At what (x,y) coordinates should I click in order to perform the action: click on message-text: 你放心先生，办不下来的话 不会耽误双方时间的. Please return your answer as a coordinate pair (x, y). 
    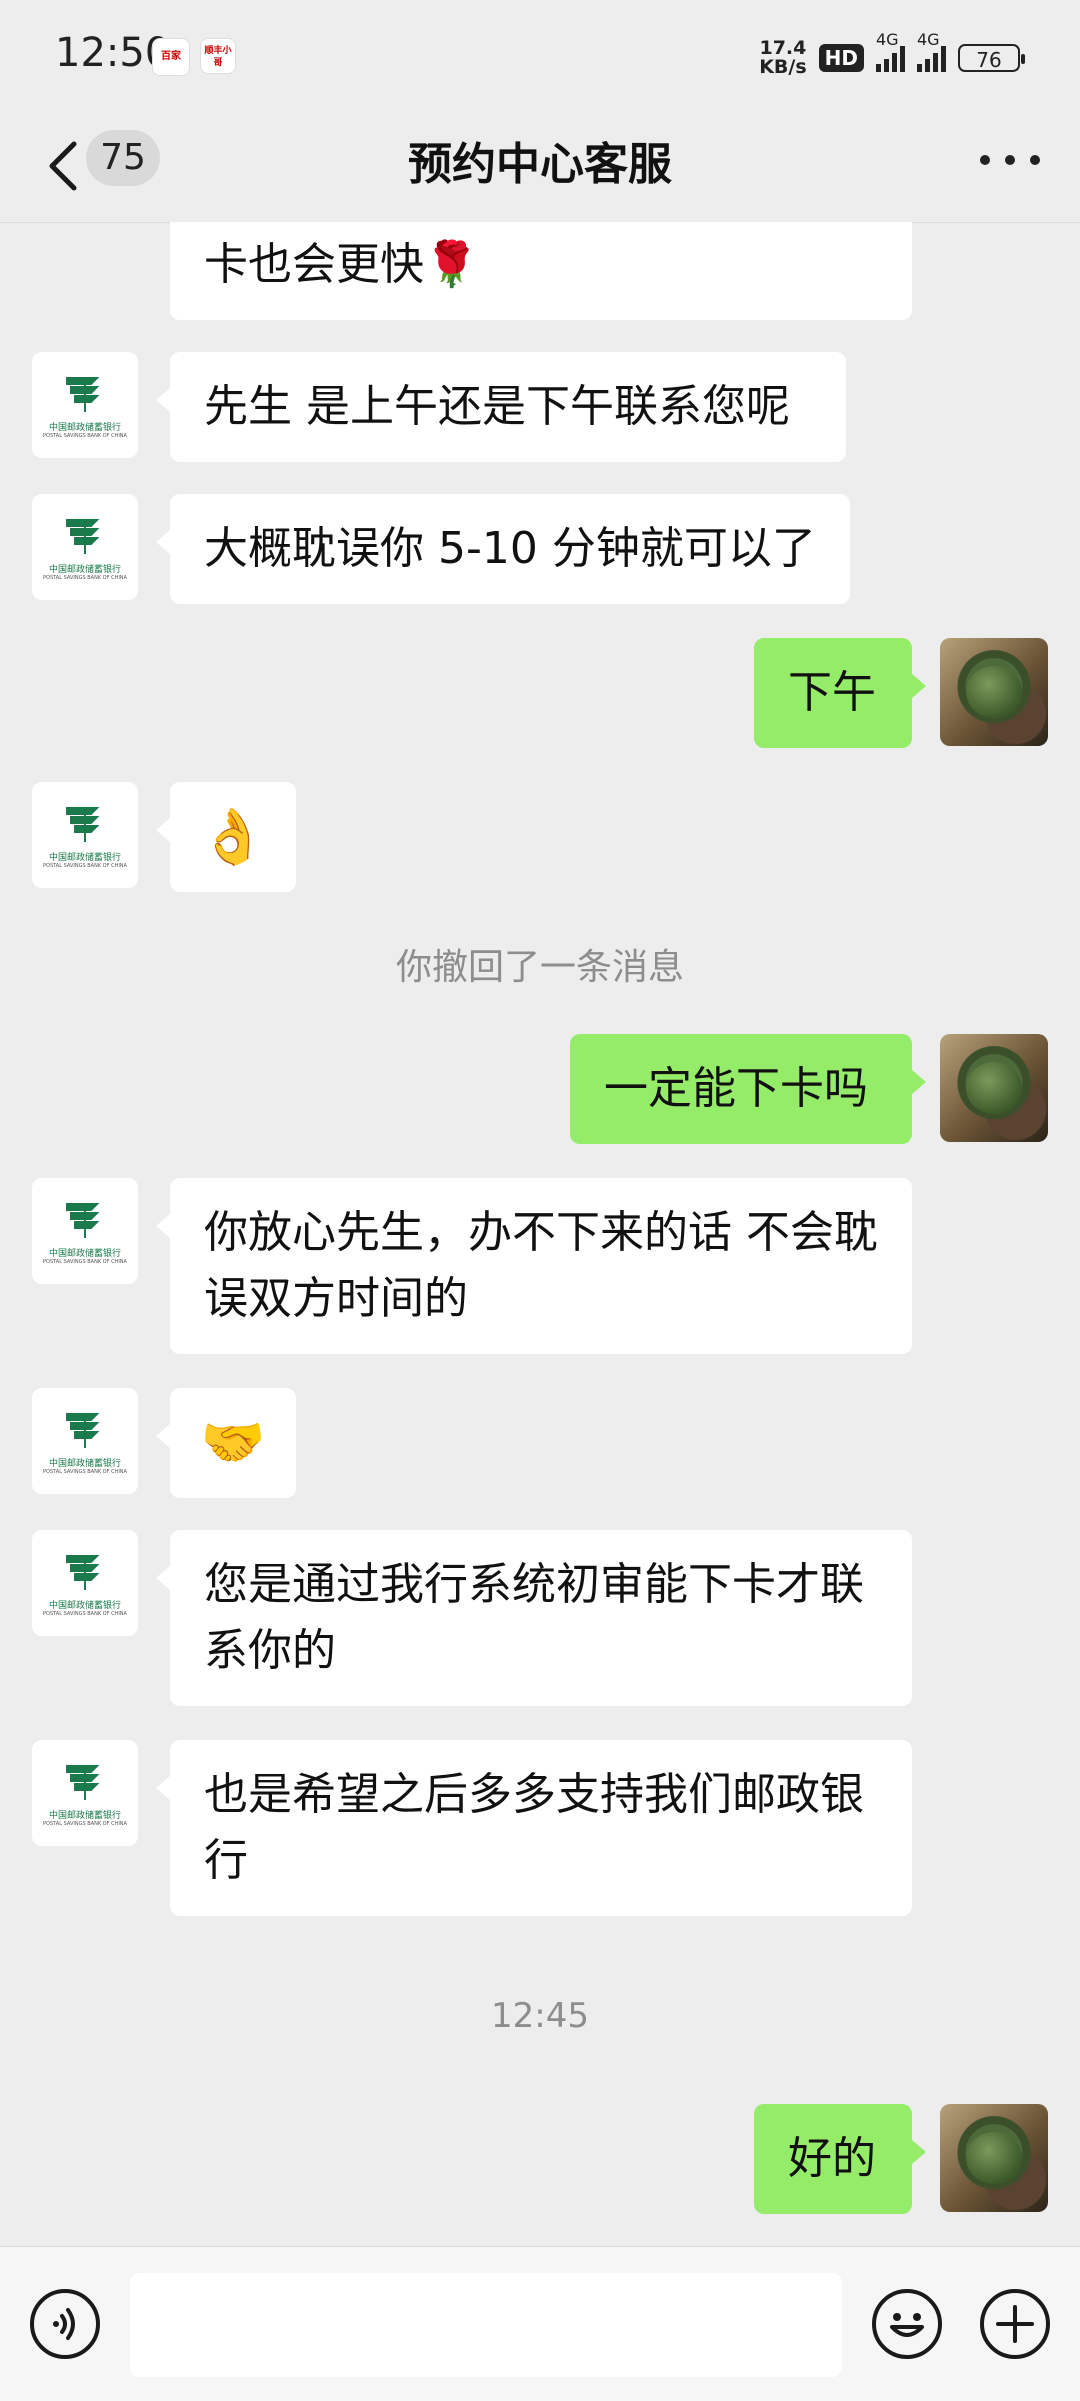
    Looking at the image, I should click on (541, 1265).